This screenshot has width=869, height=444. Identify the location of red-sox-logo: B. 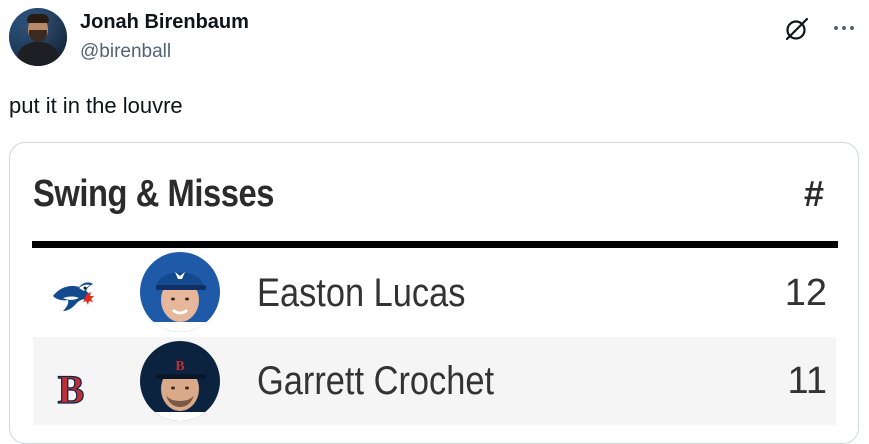
(71, 387).